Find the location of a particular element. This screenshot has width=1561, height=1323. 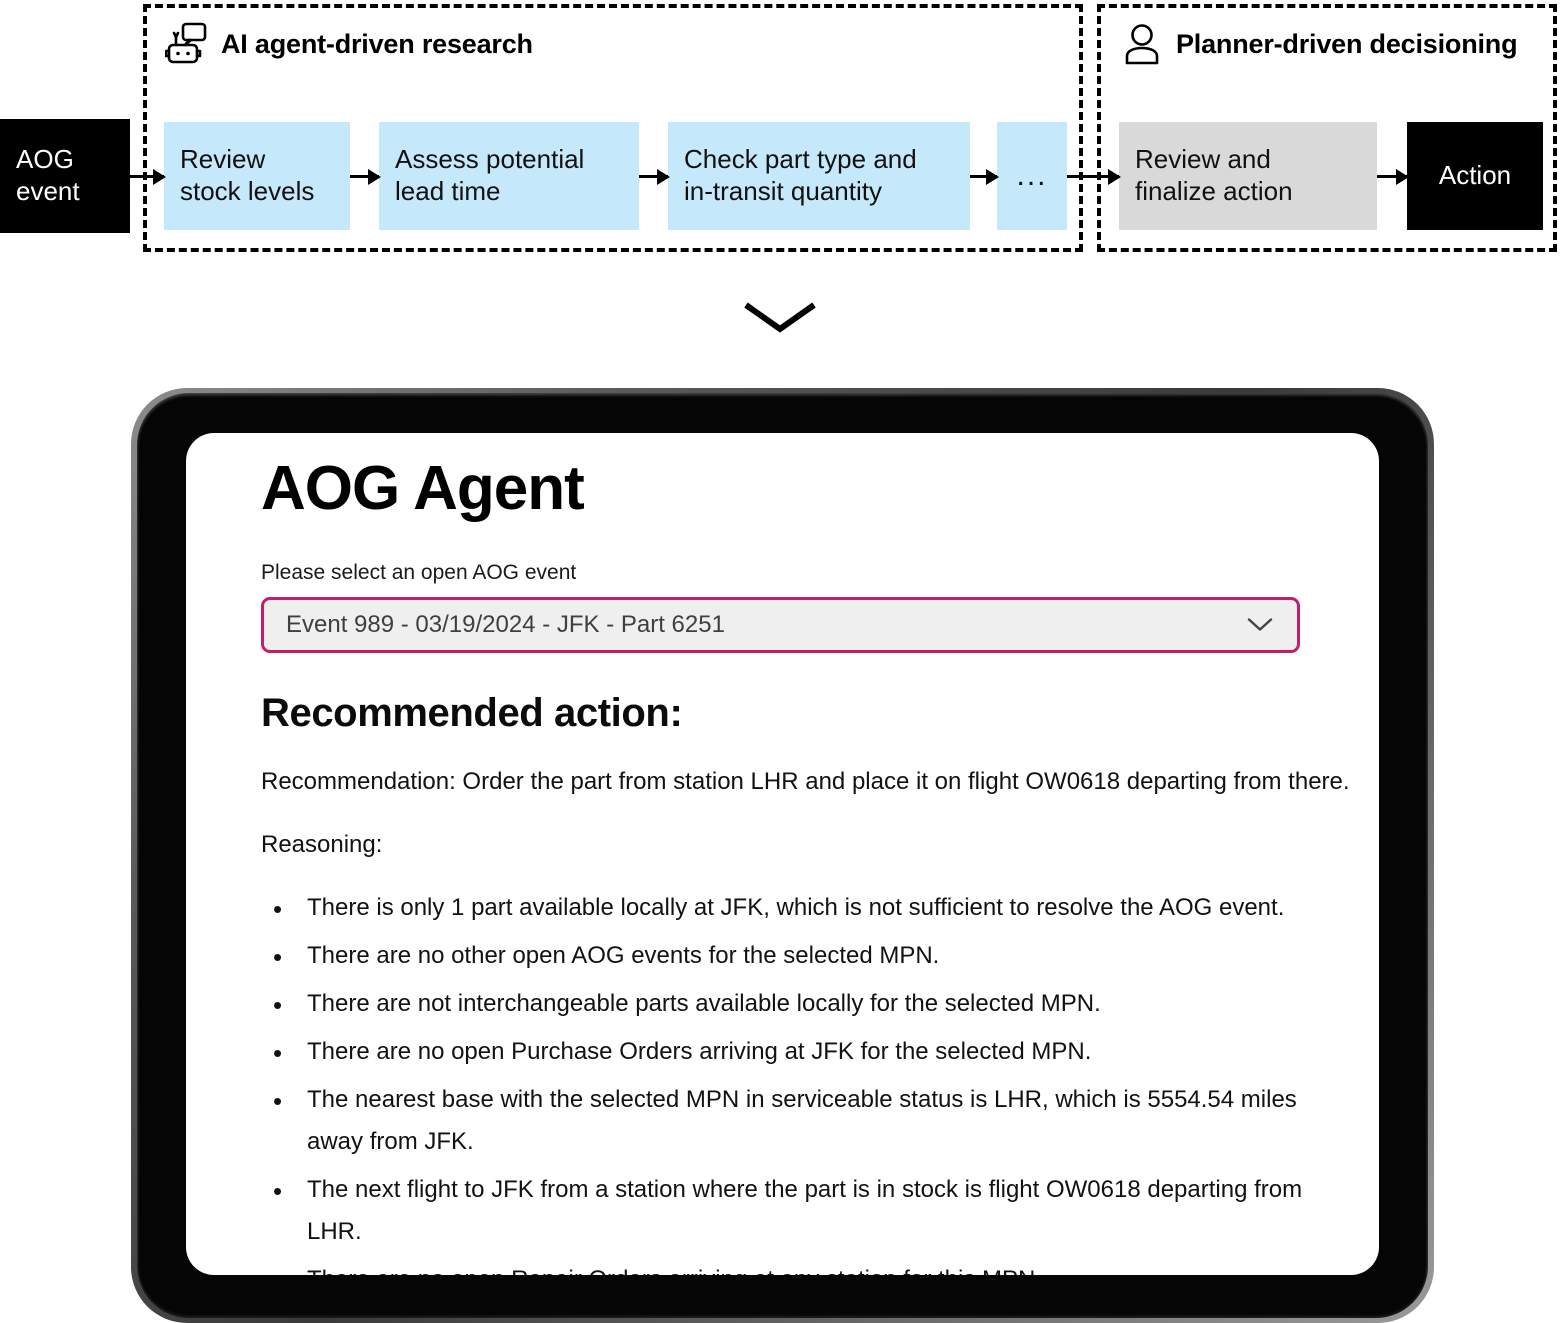

flow-node-aog-event-line1: AOG is located at coordinates (45, 159).